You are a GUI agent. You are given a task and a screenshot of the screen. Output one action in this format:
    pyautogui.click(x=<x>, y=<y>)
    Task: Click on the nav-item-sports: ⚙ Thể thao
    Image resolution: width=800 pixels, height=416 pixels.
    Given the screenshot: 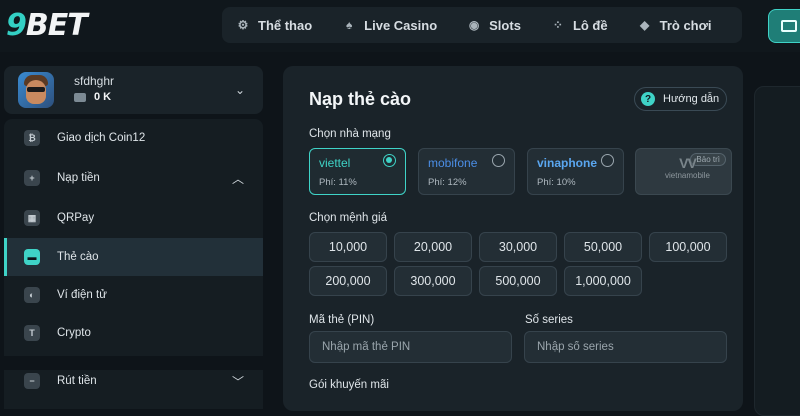 What is the action you would take?
    pyautogui.click(x=274, y=25)
    